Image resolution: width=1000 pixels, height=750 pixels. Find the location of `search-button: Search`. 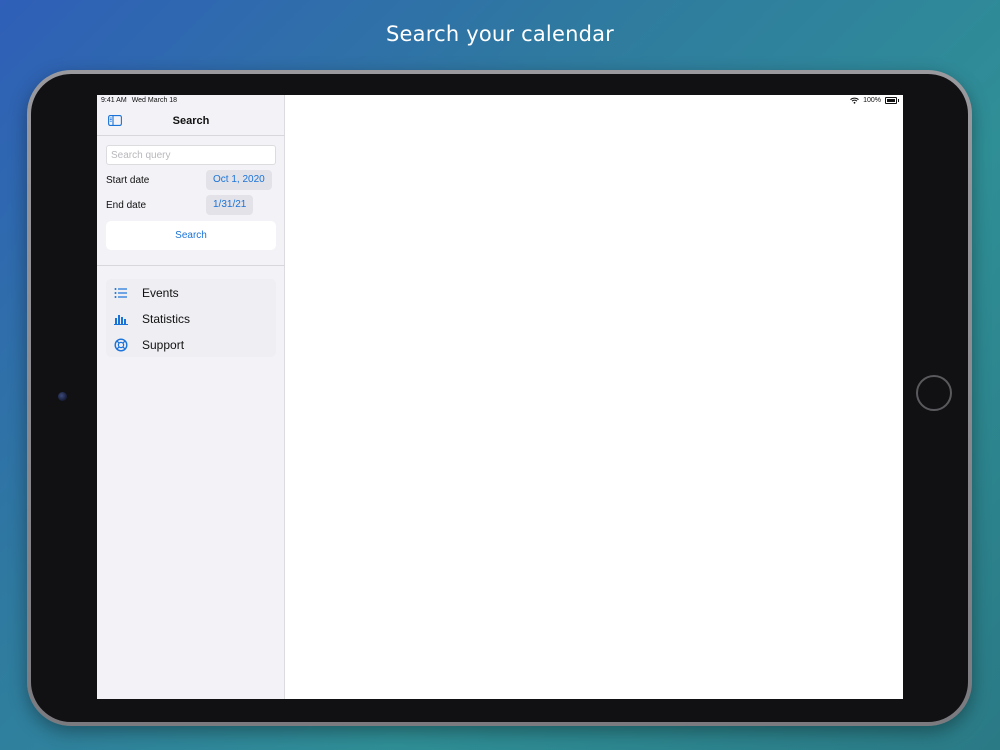

search-button: Search is located at coordinates (191, 235).